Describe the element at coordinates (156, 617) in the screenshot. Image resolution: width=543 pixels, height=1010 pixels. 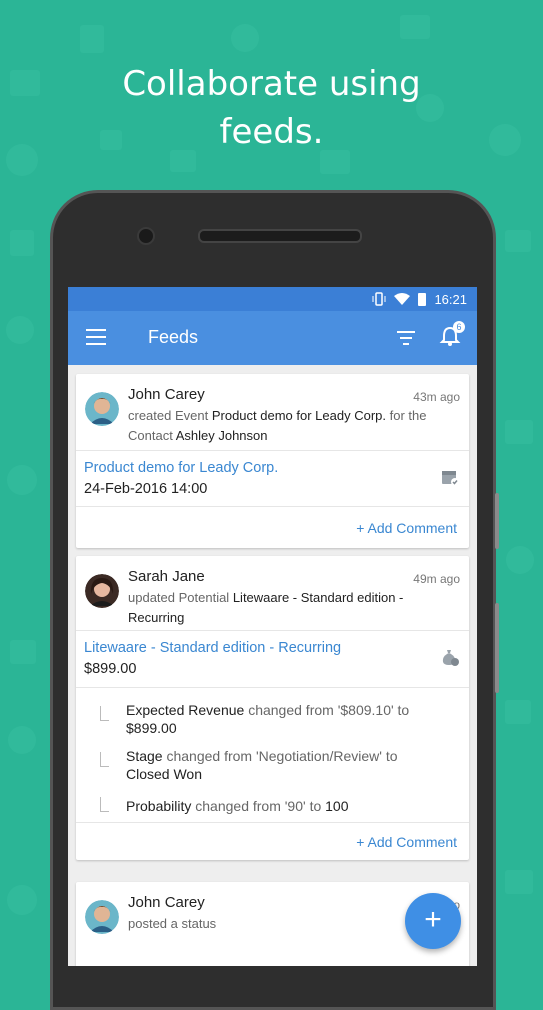
I see `feed-object-continued: Recurring` at that location.